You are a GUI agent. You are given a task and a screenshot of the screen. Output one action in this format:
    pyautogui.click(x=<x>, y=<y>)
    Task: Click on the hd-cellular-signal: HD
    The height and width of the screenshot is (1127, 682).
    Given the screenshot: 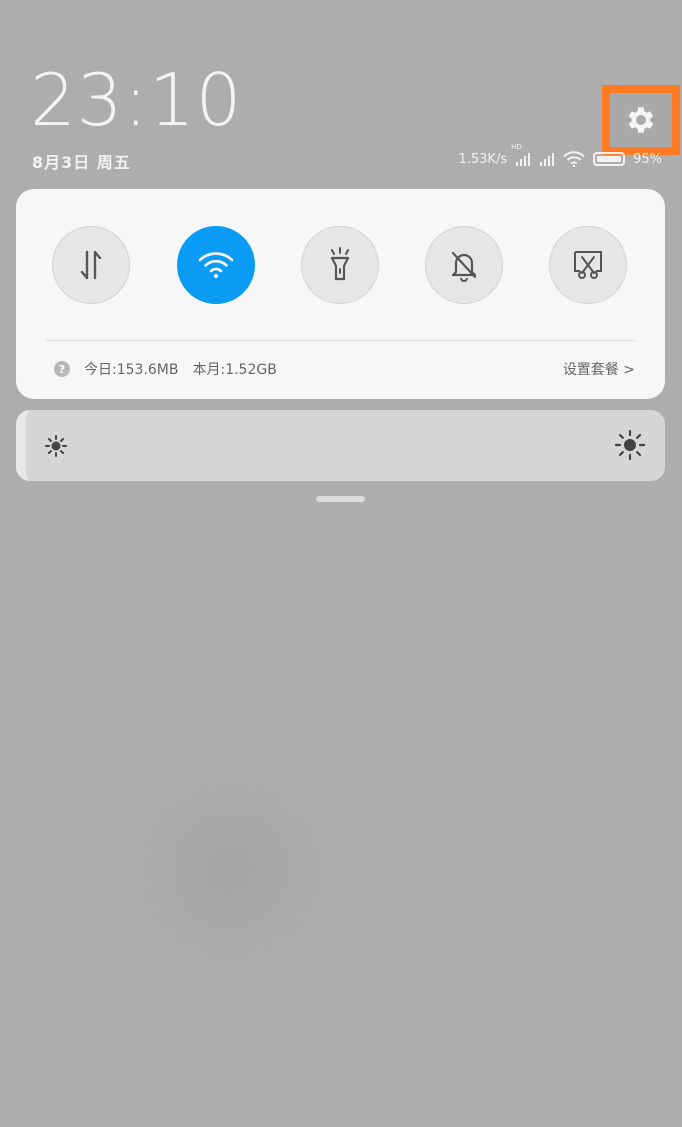 What is the action you would take?
    pyautogui.click(x=521, y=155)
    